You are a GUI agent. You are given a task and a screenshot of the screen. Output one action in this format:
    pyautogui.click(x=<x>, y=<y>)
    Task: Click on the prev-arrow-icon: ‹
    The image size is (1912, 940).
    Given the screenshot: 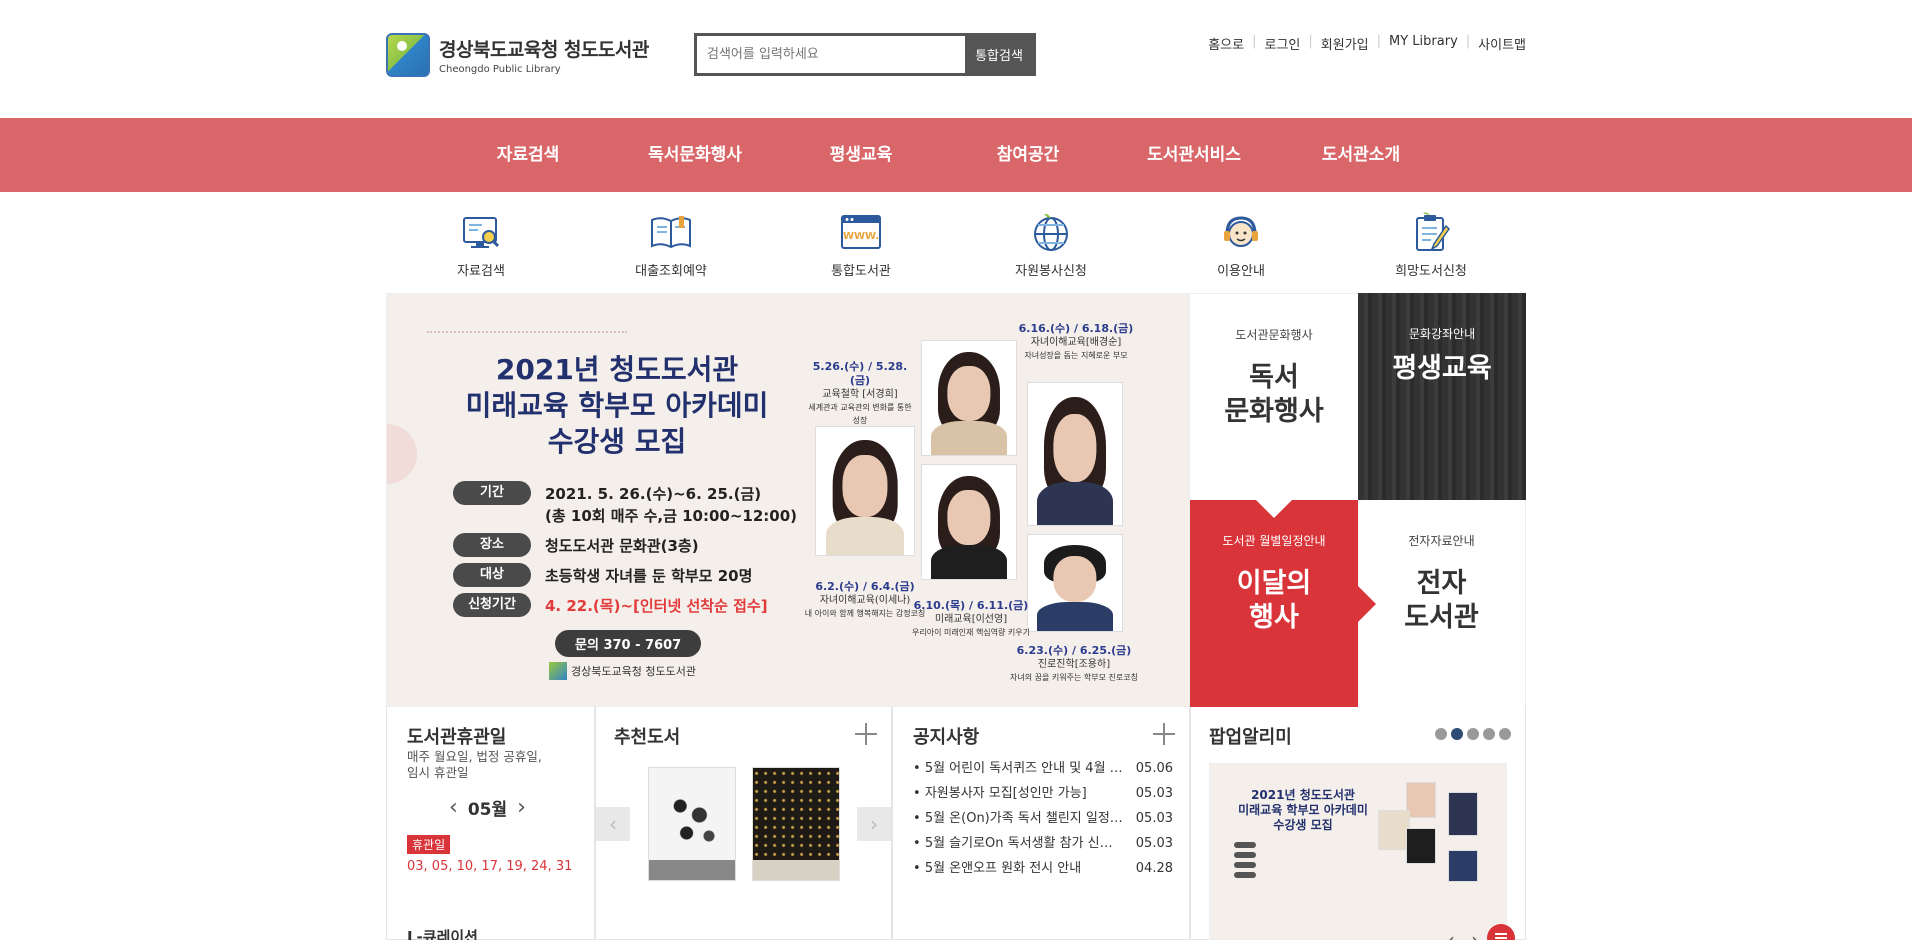 What is the action you would take?
    pyautogui.click(x=613, y=824)
    